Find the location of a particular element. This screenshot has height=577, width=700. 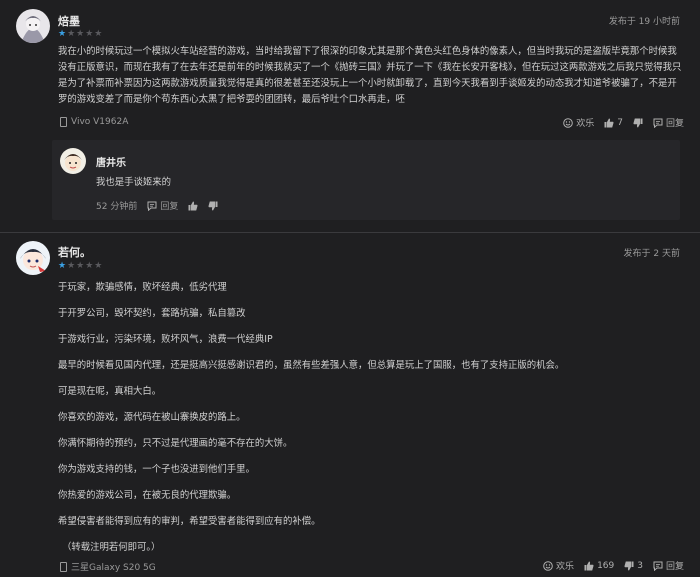

post-time: 发布于 19 小时前 is located at coordinates (644, 22).